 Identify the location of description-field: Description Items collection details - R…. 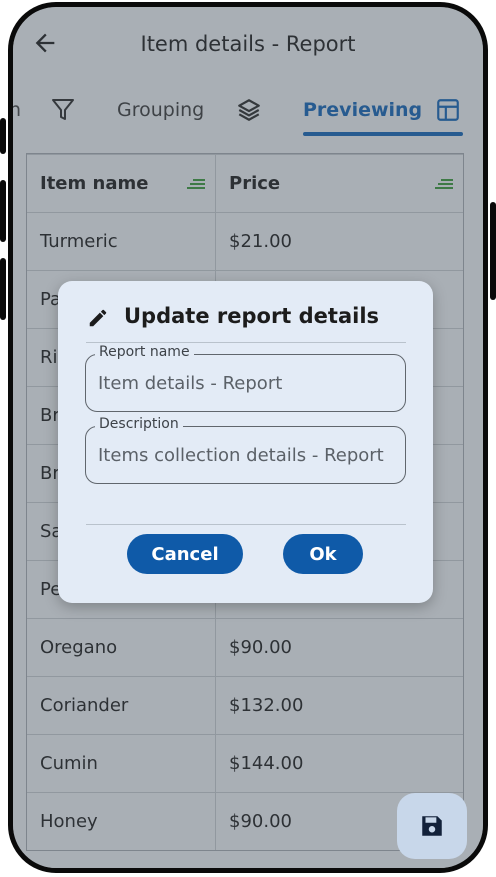
(245, 450).